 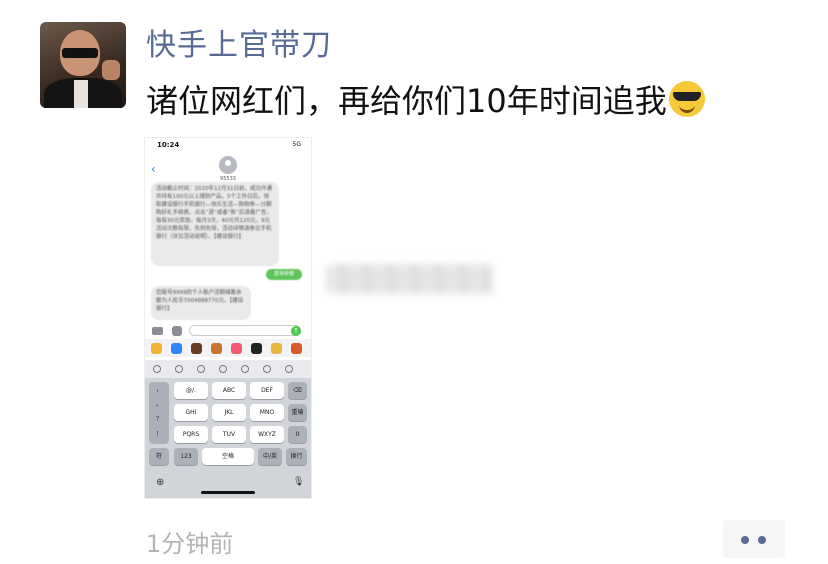 What do you see at coordinates (296, 144) in the screenshot?
I see `phone-signal-indicator: 5G` at bounding box center [296, 144].